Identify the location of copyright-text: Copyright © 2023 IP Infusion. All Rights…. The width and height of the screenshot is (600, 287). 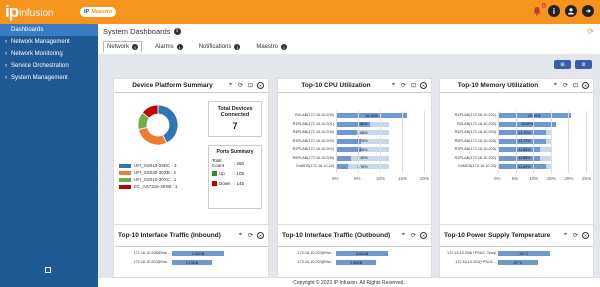
(349, 282).